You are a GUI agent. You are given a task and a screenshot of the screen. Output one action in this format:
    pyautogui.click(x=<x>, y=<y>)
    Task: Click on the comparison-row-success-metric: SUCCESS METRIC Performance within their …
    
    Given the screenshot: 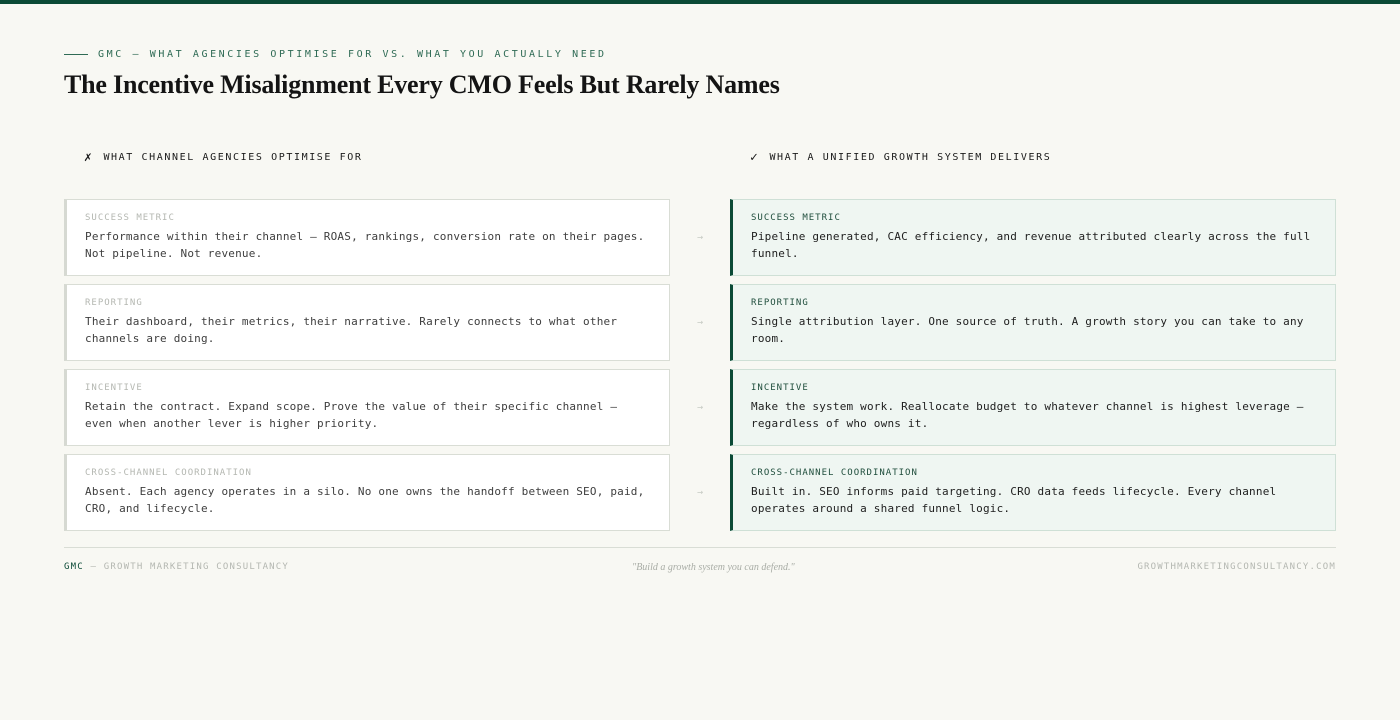 What is the action you would take?
    pyautogui.click(x=700, y=237)
    